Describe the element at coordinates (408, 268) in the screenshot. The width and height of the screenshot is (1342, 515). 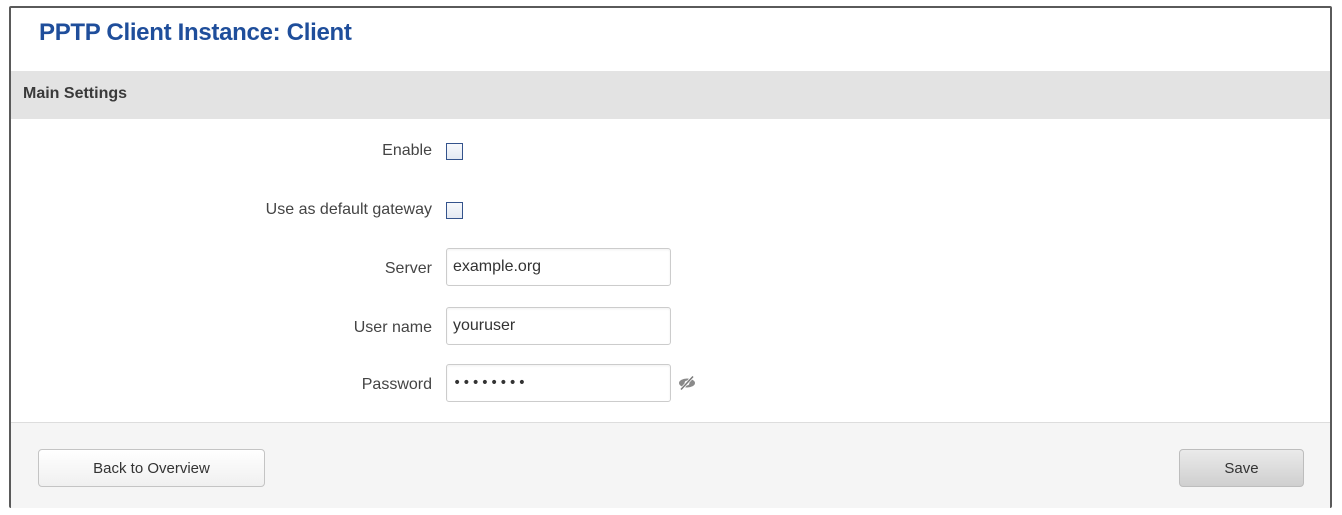
I see `server-label: Server` at that location.